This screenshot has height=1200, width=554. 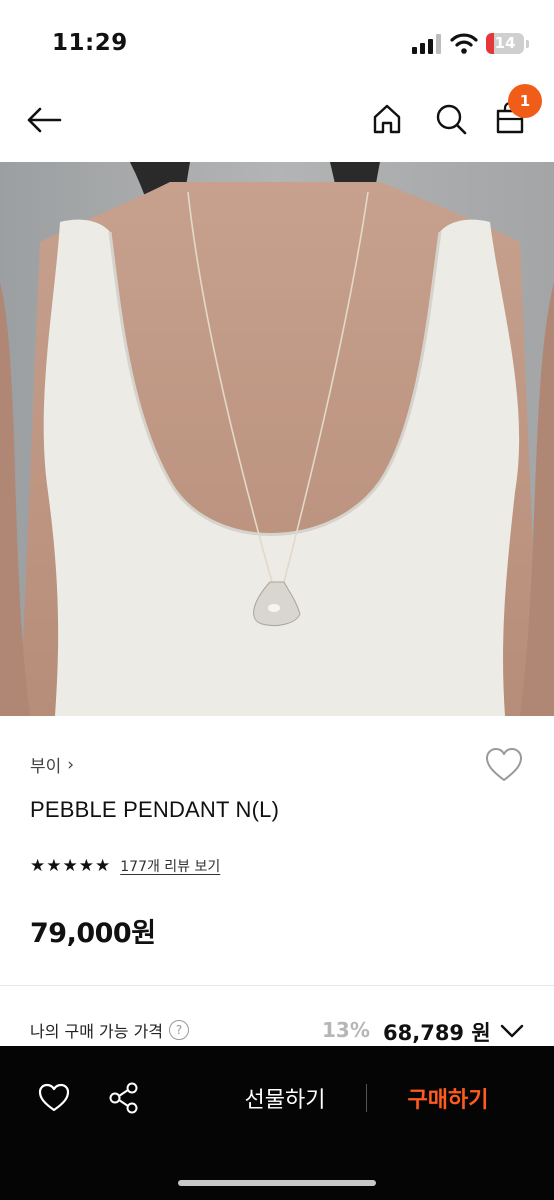 I want to click on home-icon, so click(x=387, y=119).